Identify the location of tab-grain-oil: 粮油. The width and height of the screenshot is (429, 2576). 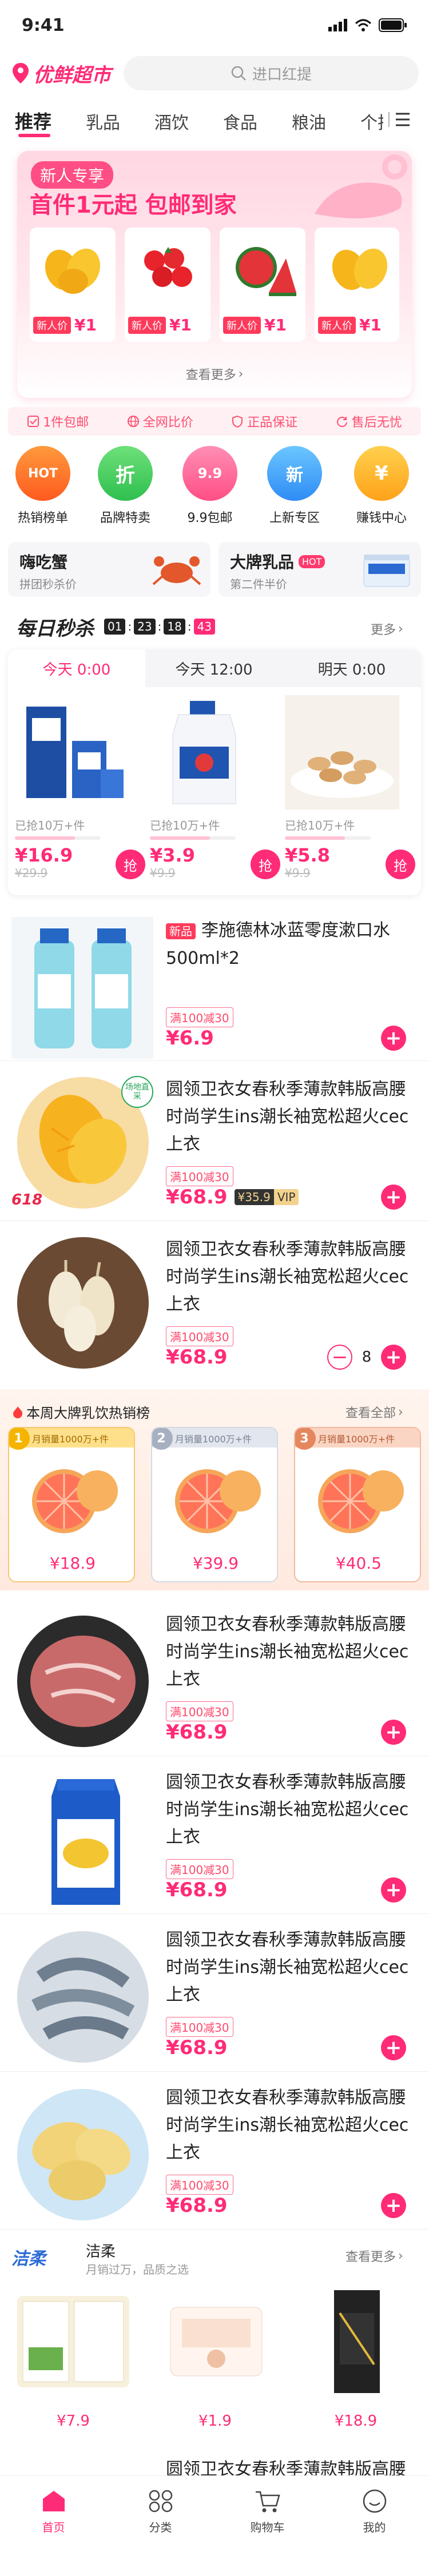
(309, 122).